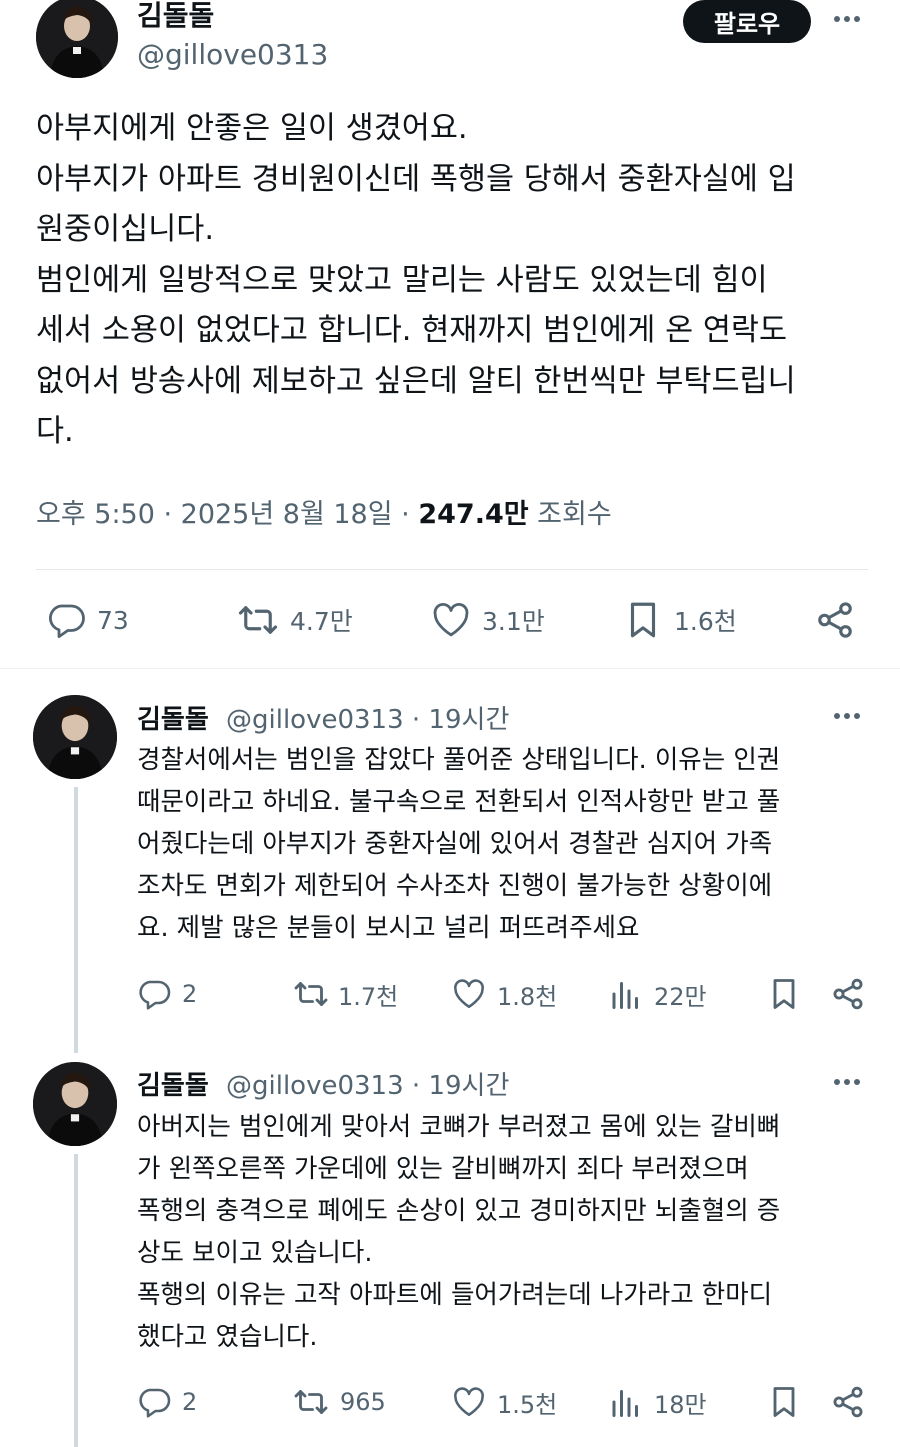 This screenshot has width=900, height=1447. I want to click on views-label: 조회수, so click(570, 514).